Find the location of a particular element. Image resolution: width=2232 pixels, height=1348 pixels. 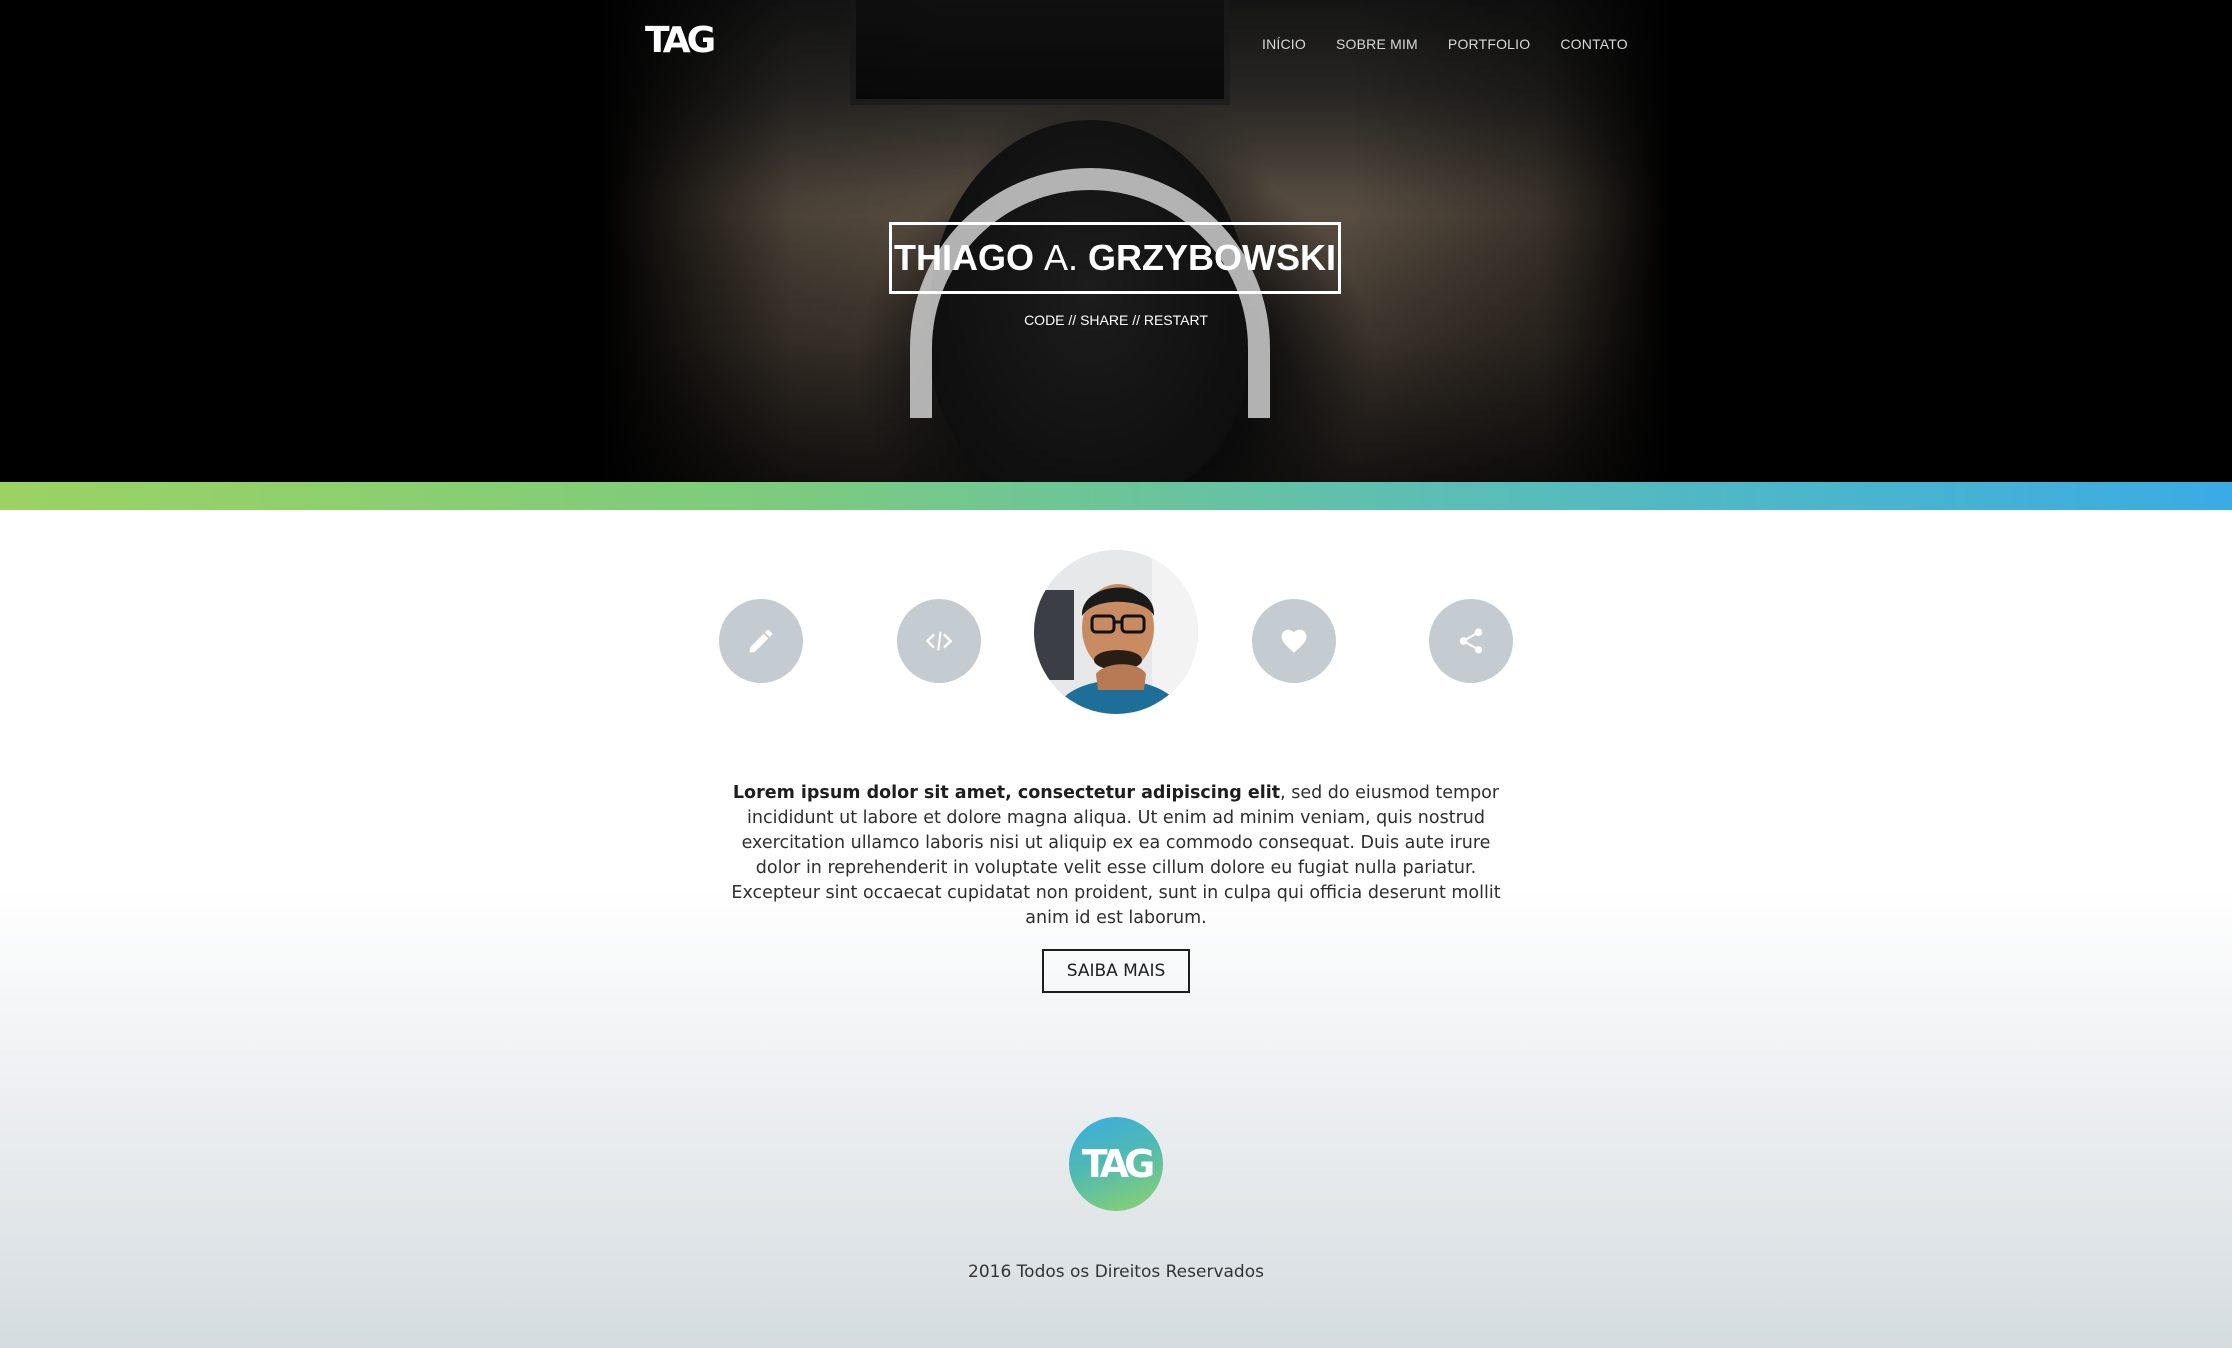

hero-title-middle: A. is located at coordinates (1060, 257).